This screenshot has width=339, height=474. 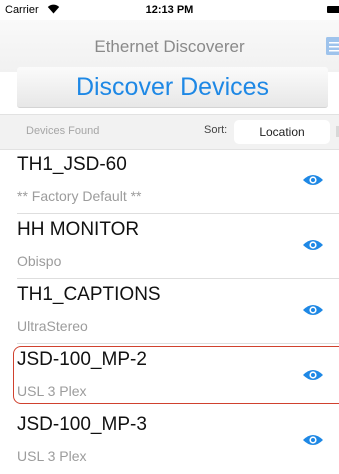 I want to click on battery-icon, so click(x=333, y=9).